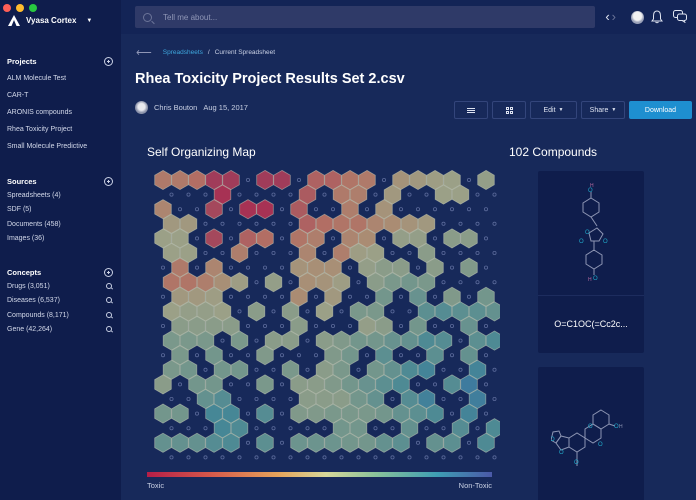  Describe the element at coordinates (108, 181) in the screenshot. I see `add-source-icon` at that location.